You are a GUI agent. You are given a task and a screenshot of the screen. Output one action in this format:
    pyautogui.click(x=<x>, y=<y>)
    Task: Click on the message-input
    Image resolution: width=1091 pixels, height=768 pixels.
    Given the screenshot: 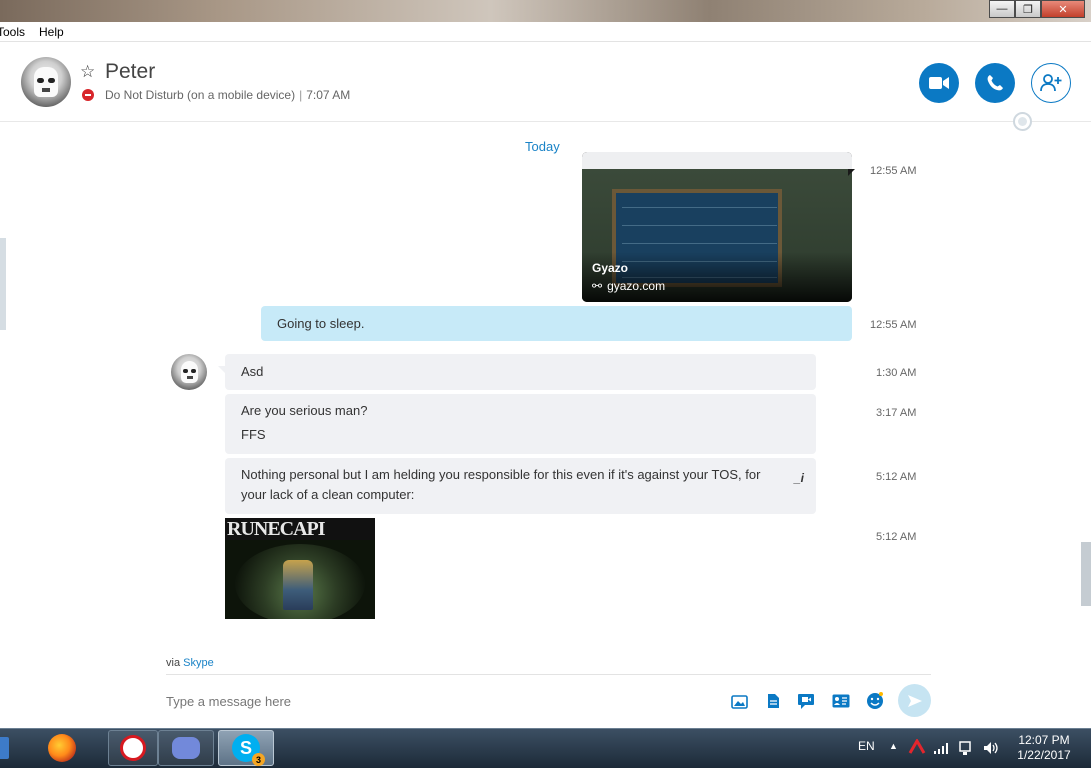 What is the action you would take?
    pyautogui.click(x=436, y=701)
    